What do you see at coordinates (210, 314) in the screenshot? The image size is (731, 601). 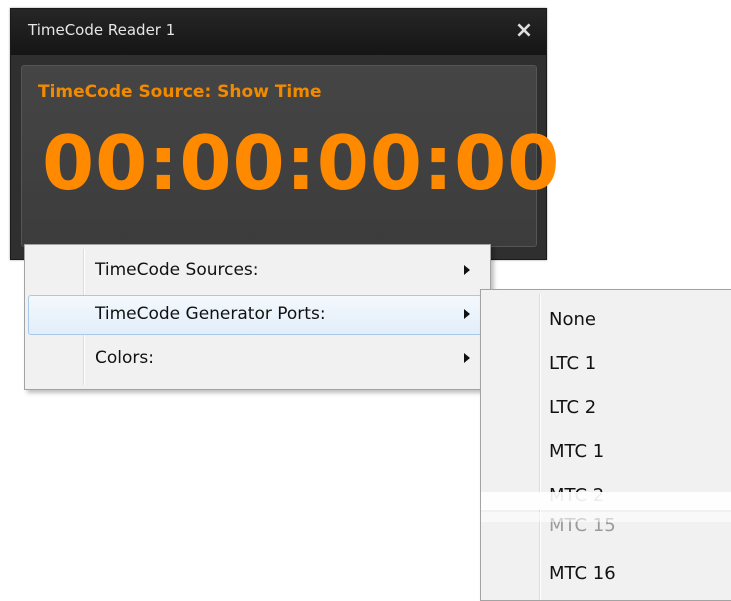 I see `menu-item-label: TimeCode Generator Ports:` at bounding box center [210, 314].